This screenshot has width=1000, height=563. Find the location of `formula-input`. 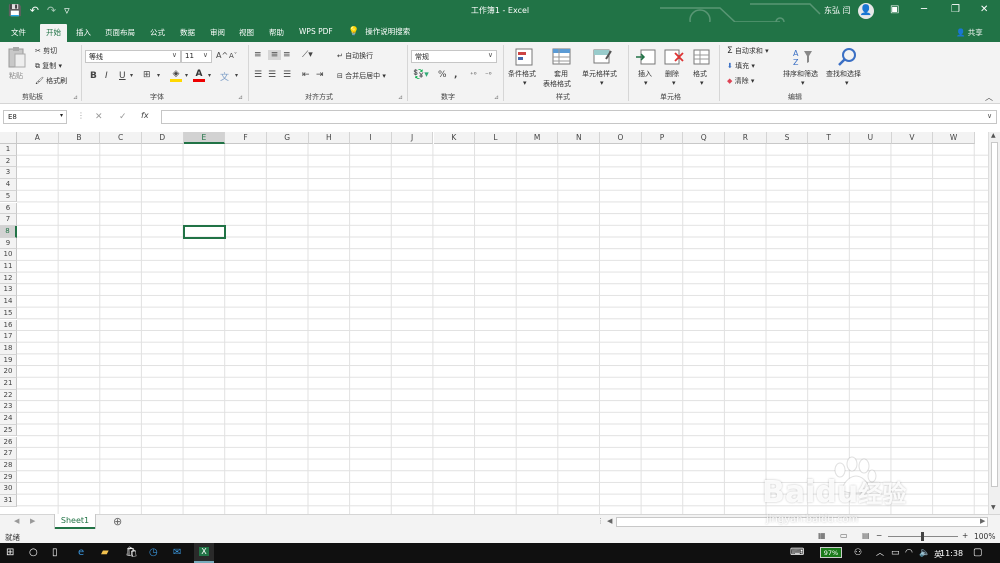

formula-input is located at coordinates (579, 117).